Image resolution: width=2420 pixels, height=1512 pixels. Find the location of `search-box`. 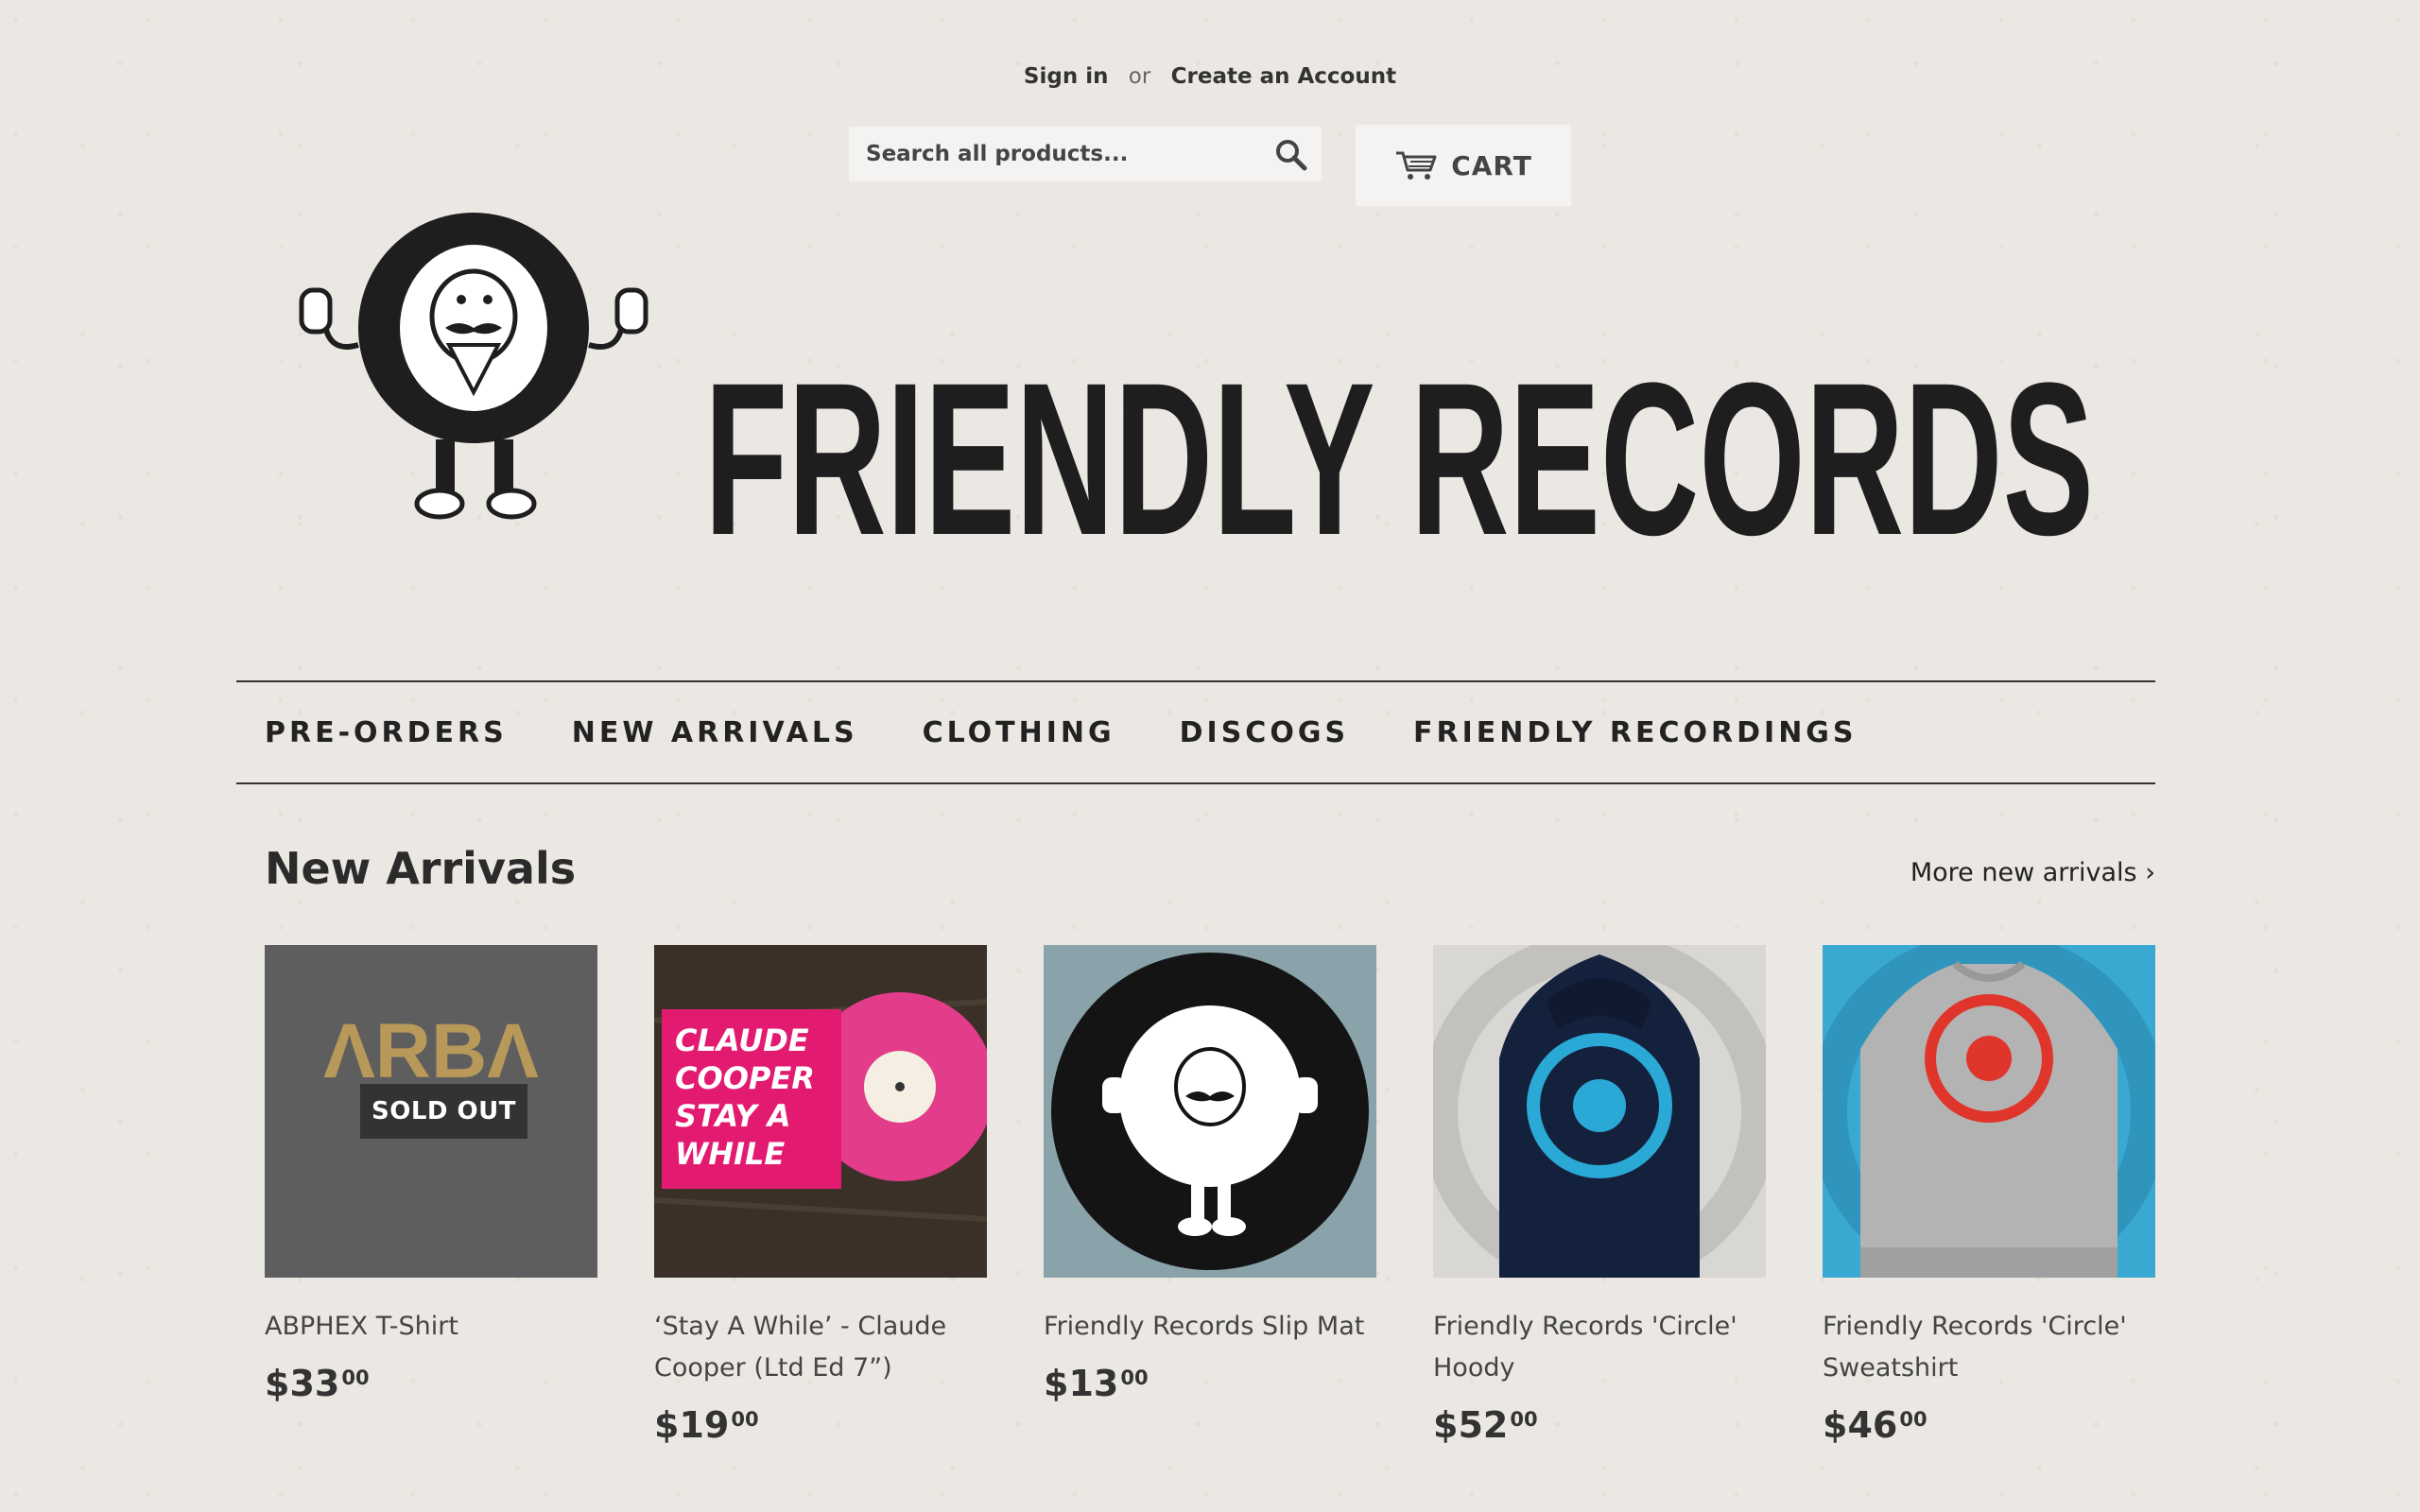

search-box is located at coordinates (1085, 154).